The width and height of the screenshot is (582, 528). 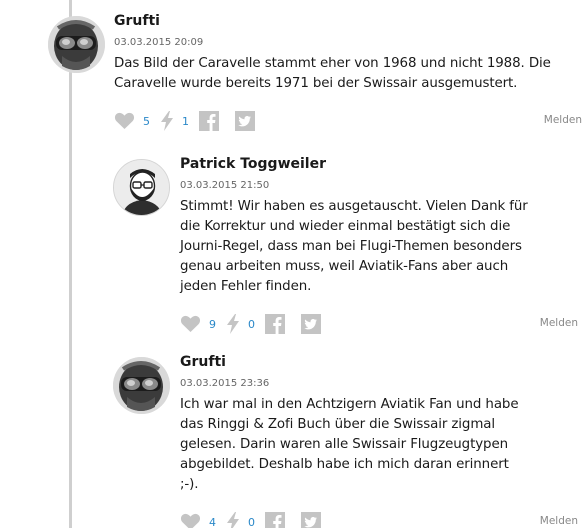 What do you see at coordinates (212, 521) in the screenshot?
I see `like-count: 4` at bounding box center [212, 521].